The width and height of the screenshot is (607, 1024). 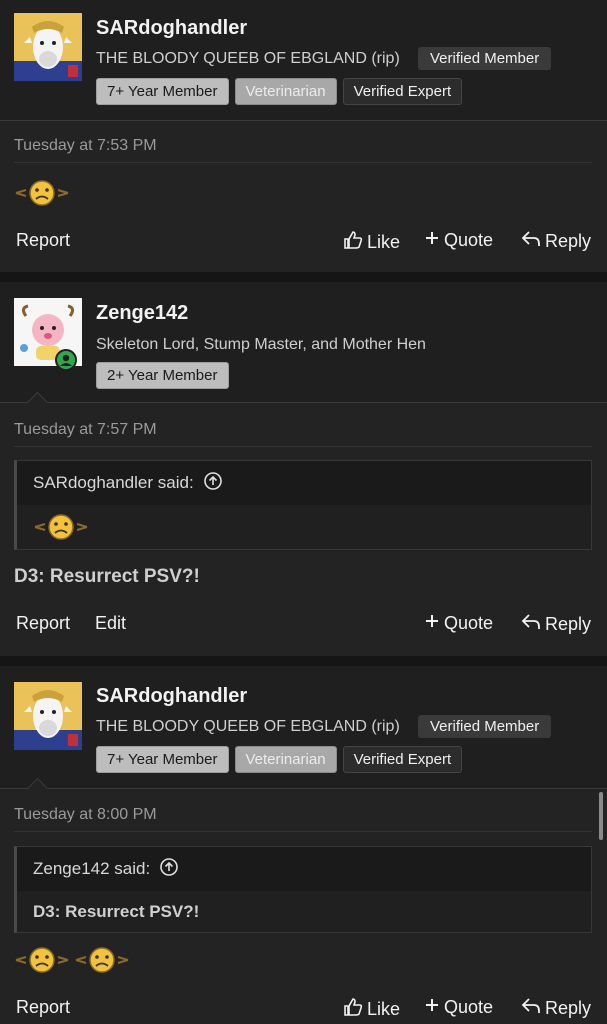 What do you see at coordinates (304, 483) in the screenshot?
I see `quote-header: SARdoghandler said:` at bounding box center [304, 483].